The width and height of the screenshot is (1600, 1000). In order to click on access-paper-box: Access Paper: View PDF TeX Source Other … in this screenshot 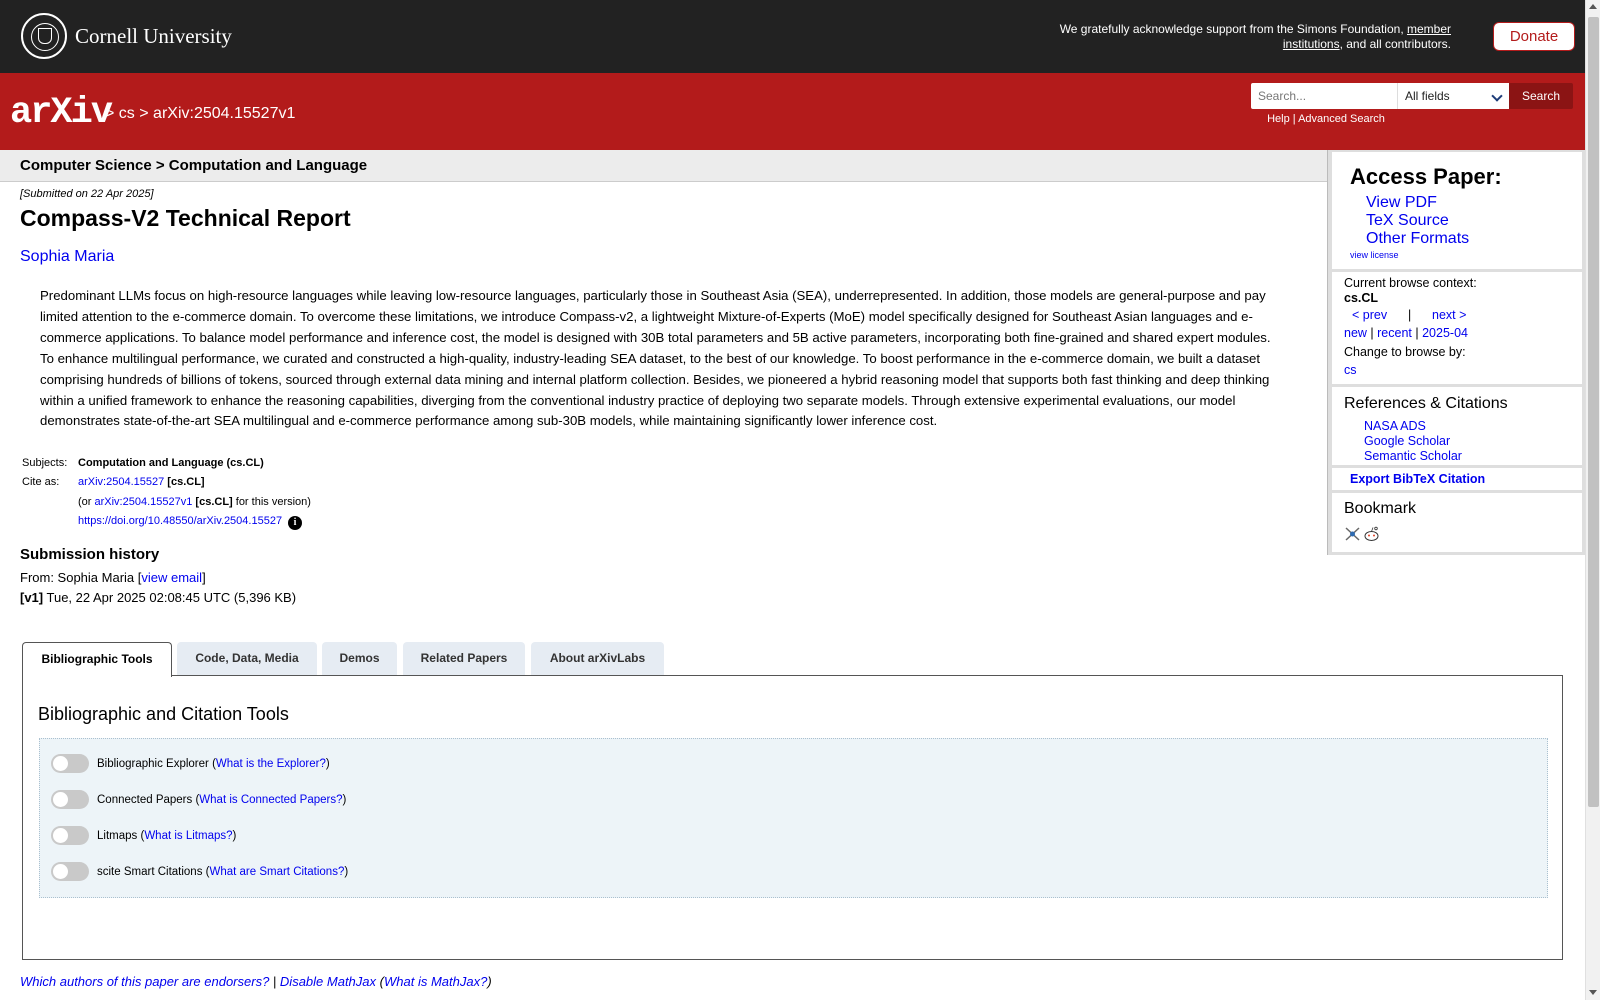, I will do `click(1457, 210)`.